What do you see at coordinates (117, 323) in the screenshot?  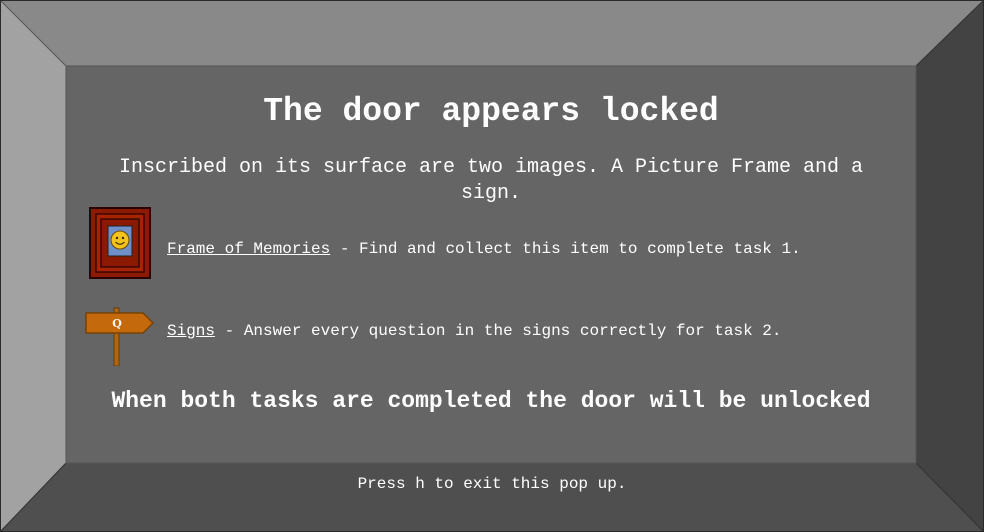 I see `sign-letter: Q` at bounding box center [117, 323].